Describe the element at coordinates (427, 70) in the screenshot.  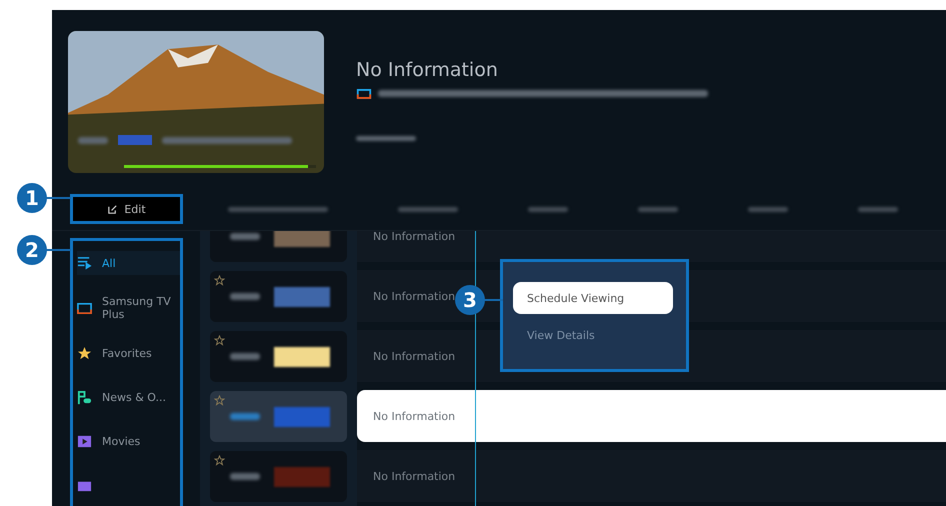
I see `program-title: No Information` at that location.